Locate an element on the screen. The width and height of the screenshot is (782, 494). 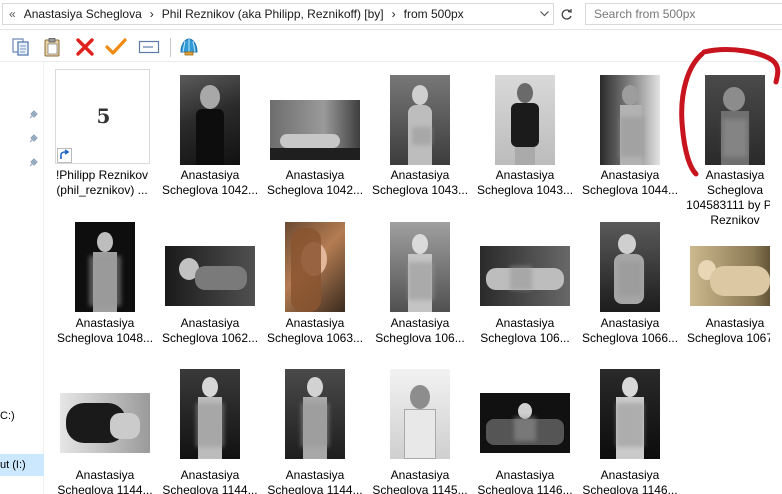
rename-button is located at coordinates (149, 47).